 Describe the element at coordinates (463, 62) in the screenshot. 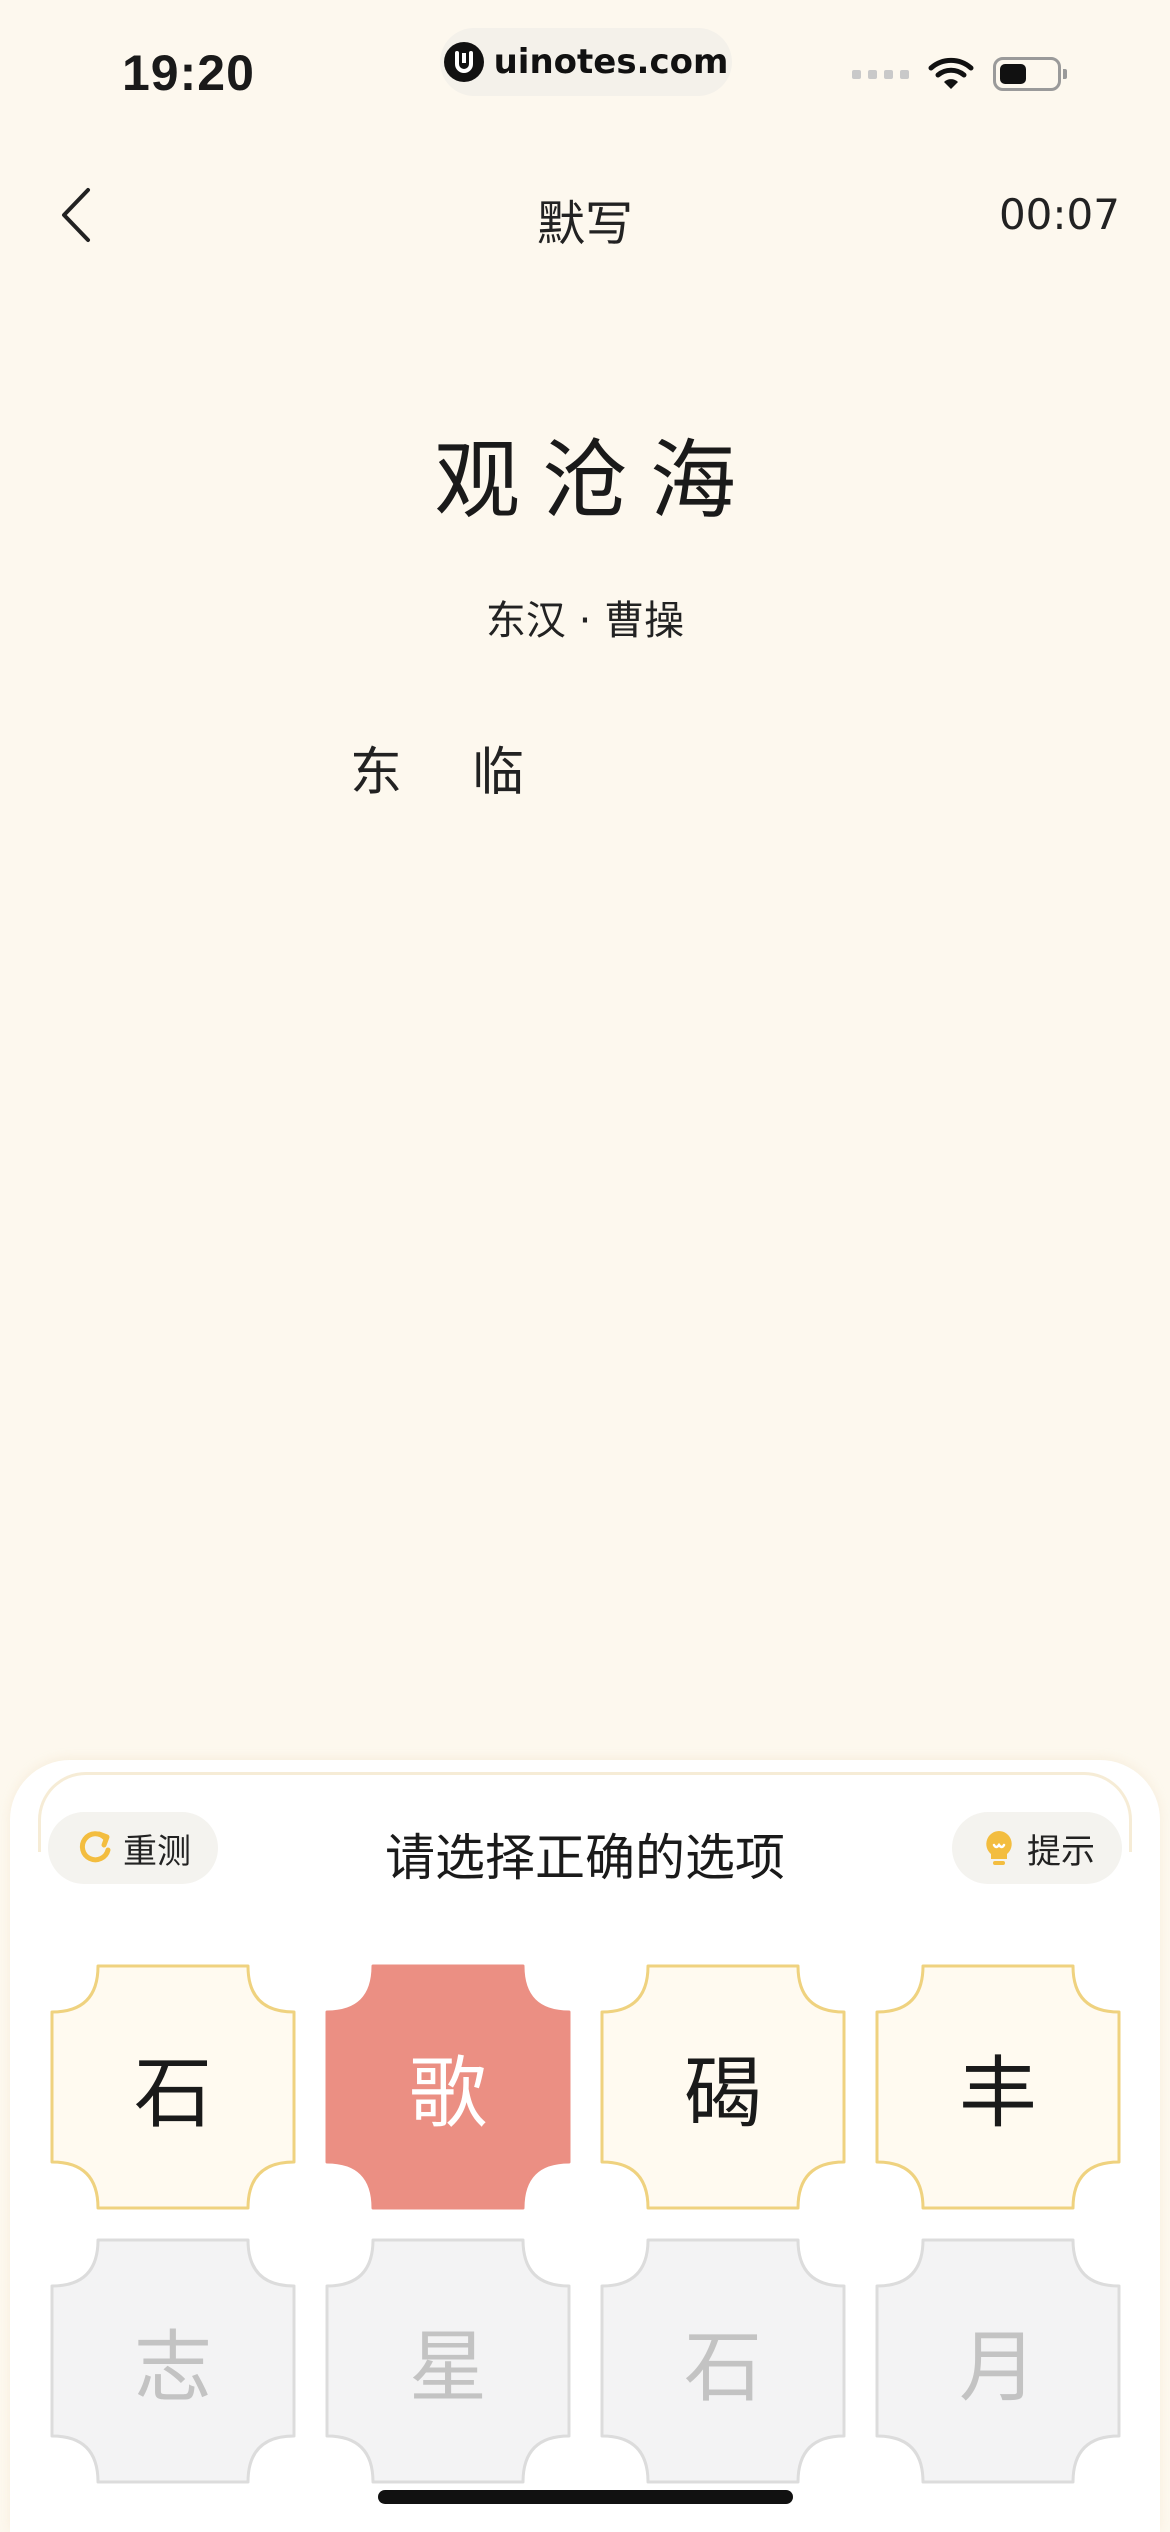

I see `site-logo-icon` at that location.